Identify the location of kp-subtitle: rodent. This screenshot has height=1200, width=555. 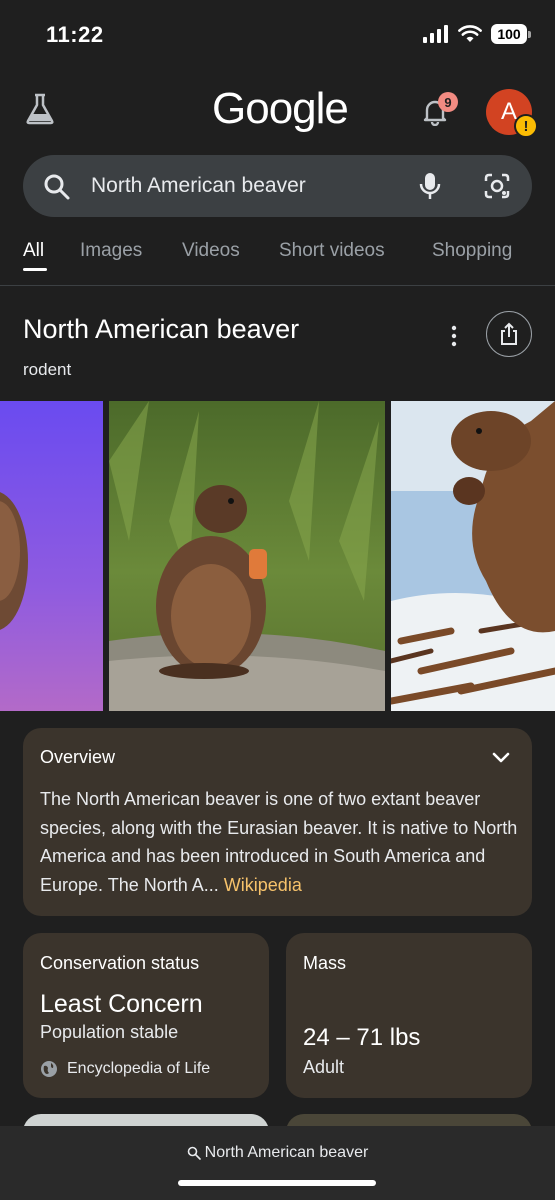
(47, 369).